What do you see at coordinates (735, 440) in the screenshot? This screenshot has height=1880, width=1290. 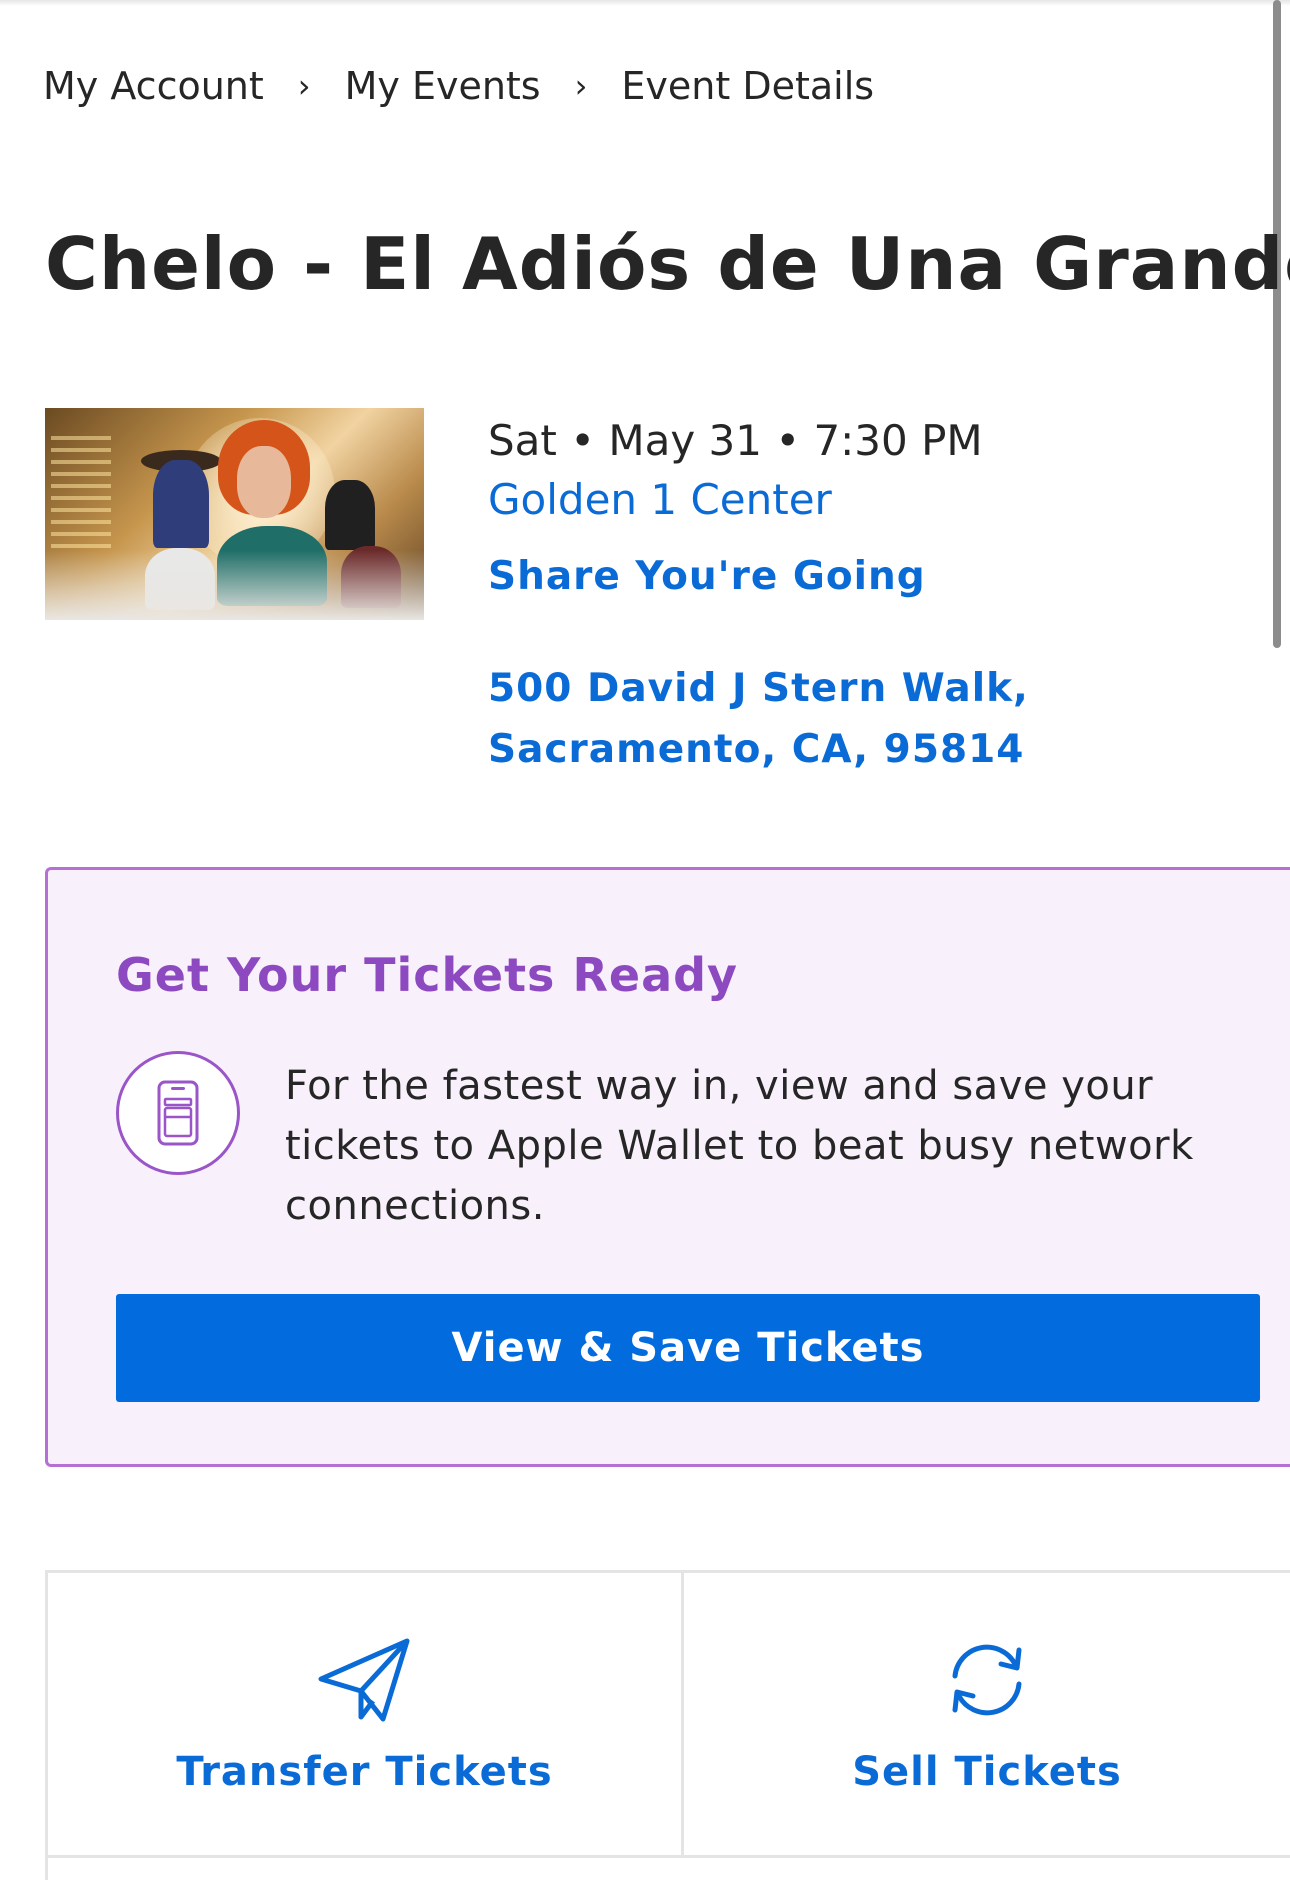 I see `event-datetime: Sat • May 31 • 7:30 PM` at bounding box center [735, 440].